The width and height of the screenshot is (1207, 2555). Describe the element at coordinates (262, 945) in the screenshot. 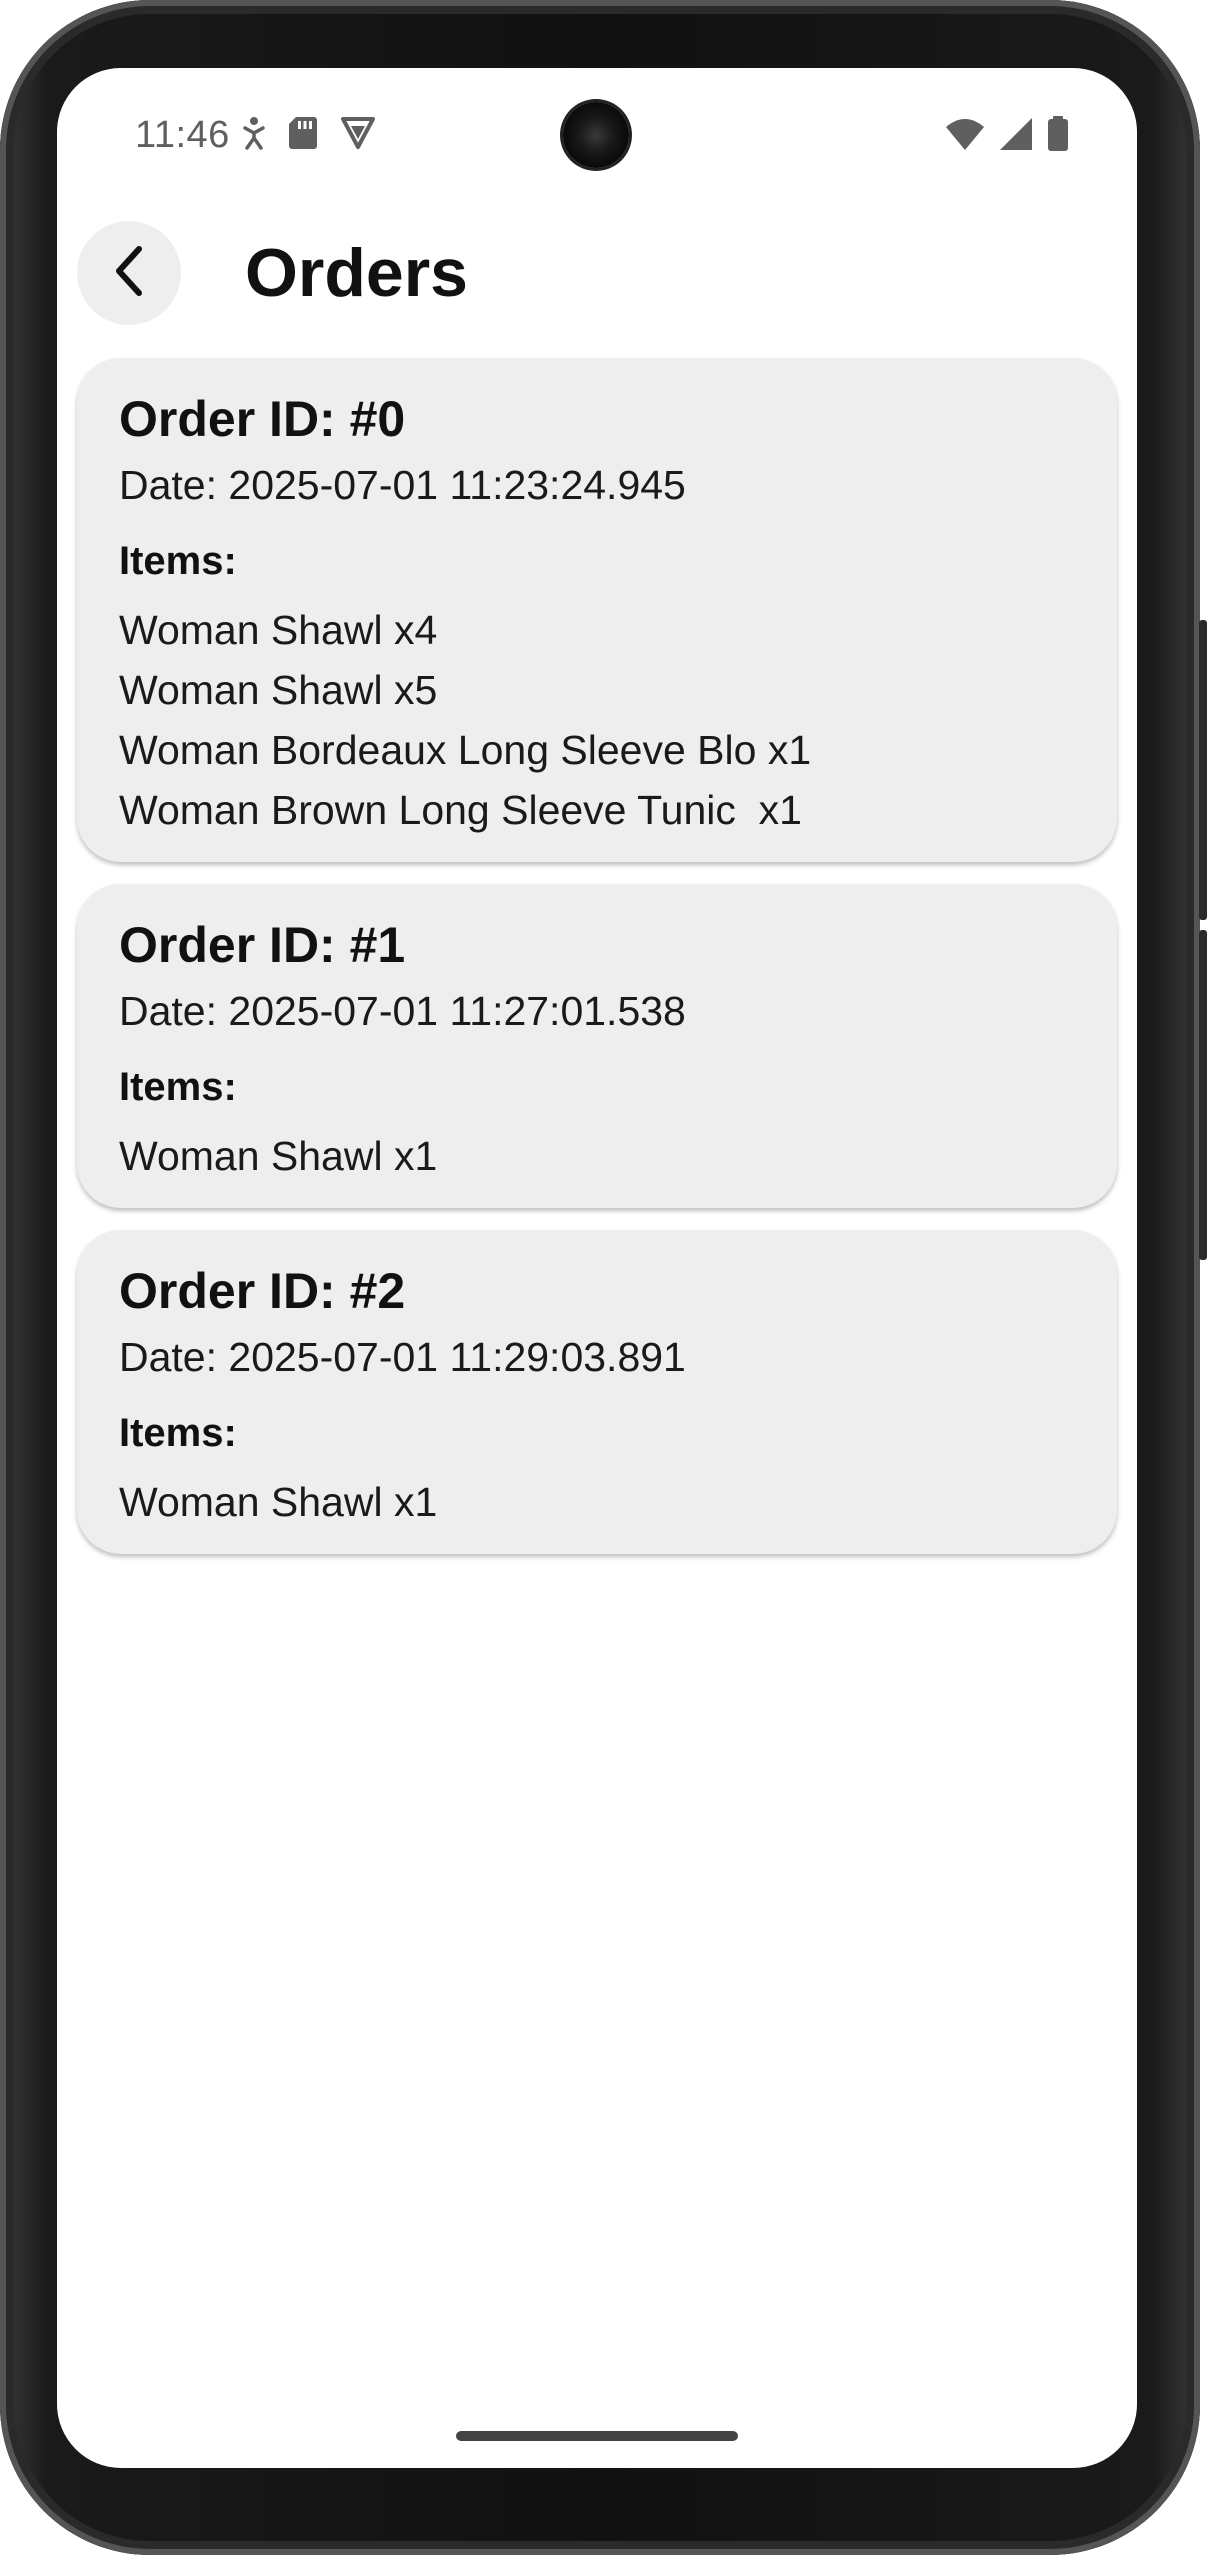

I see `order-id: Order ID: #1` at that location.